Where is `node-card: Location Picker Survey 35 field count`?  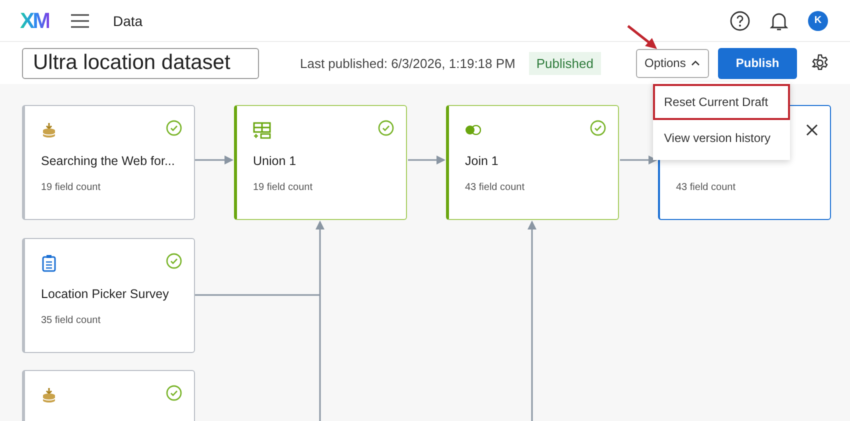
node-card: Location Picker Survey 35 field count is located at coordinates (108, 295).